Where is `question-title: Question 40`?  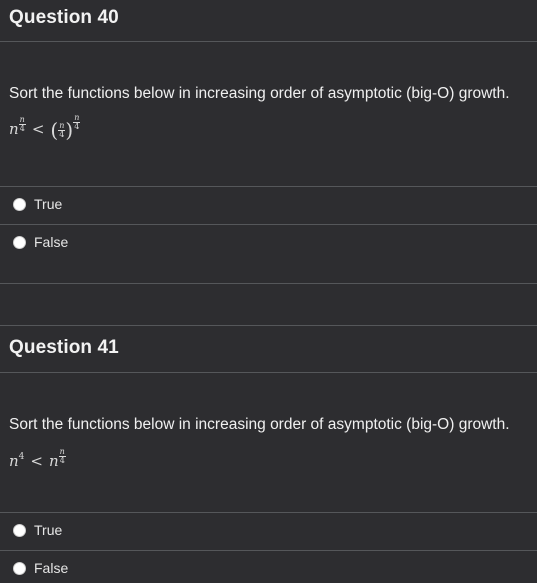
question-title: Question 40 is located at coordinates (64, 17).